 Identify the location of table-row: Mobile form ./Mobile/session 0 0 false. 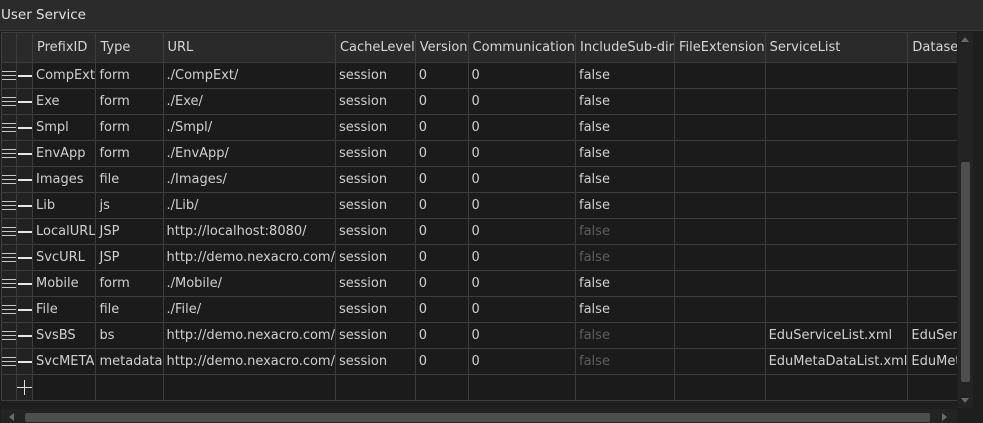
(479, 283).